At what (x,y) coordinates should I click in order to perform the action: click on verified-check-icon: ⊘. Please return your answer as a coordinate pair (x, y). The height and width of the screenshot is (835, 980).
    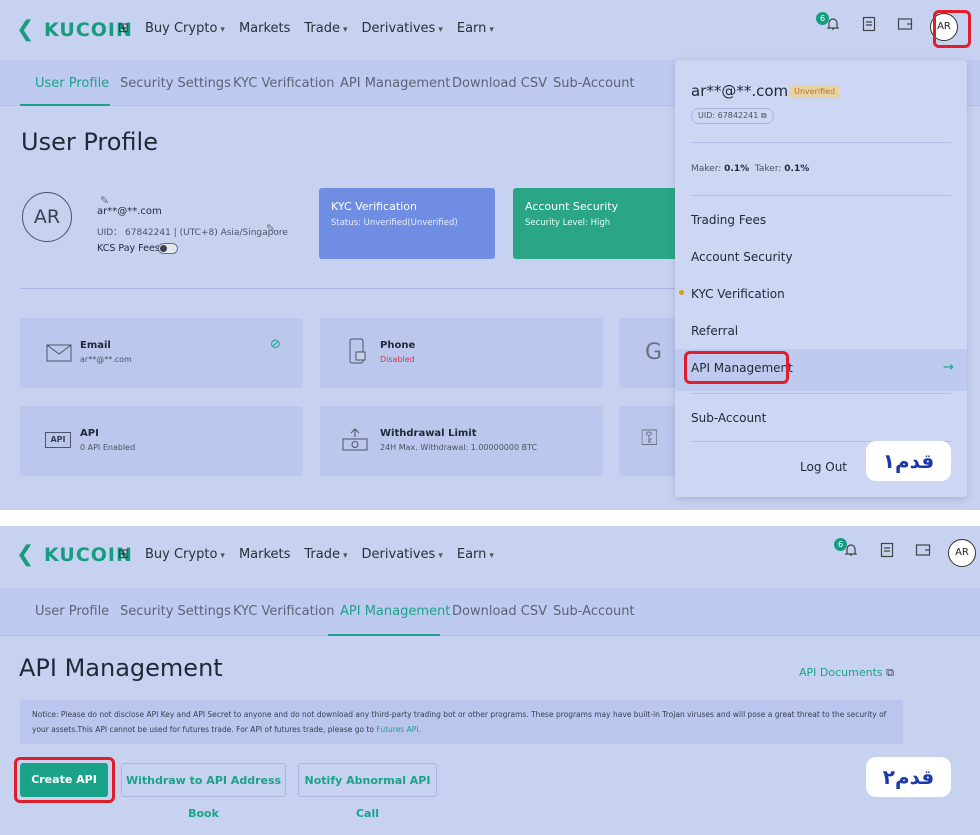
    Looking at the image, I should click on (275, 344).